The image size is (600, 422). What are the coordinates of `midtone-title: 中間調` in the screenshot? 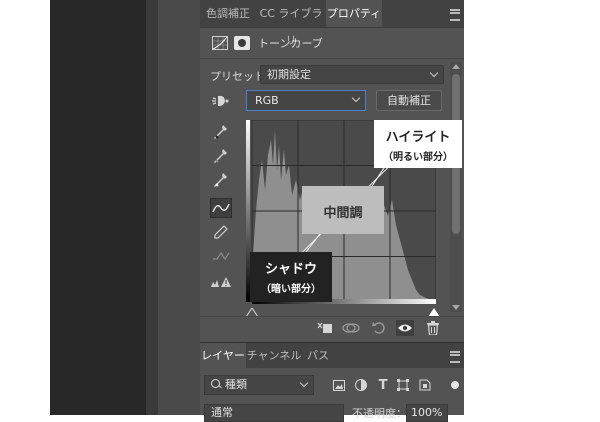 It's located at (343, 213).